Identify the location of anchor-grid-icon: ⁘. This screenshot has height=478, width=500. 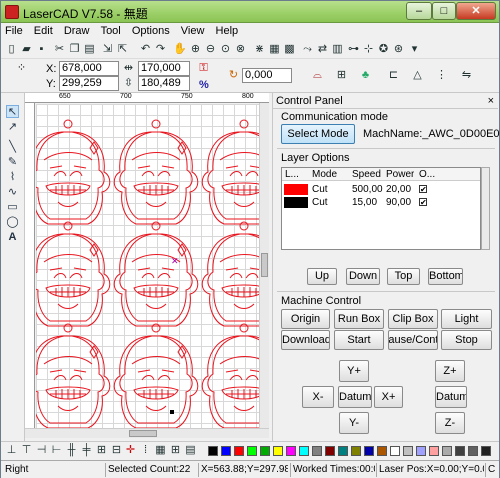
(21, 68).